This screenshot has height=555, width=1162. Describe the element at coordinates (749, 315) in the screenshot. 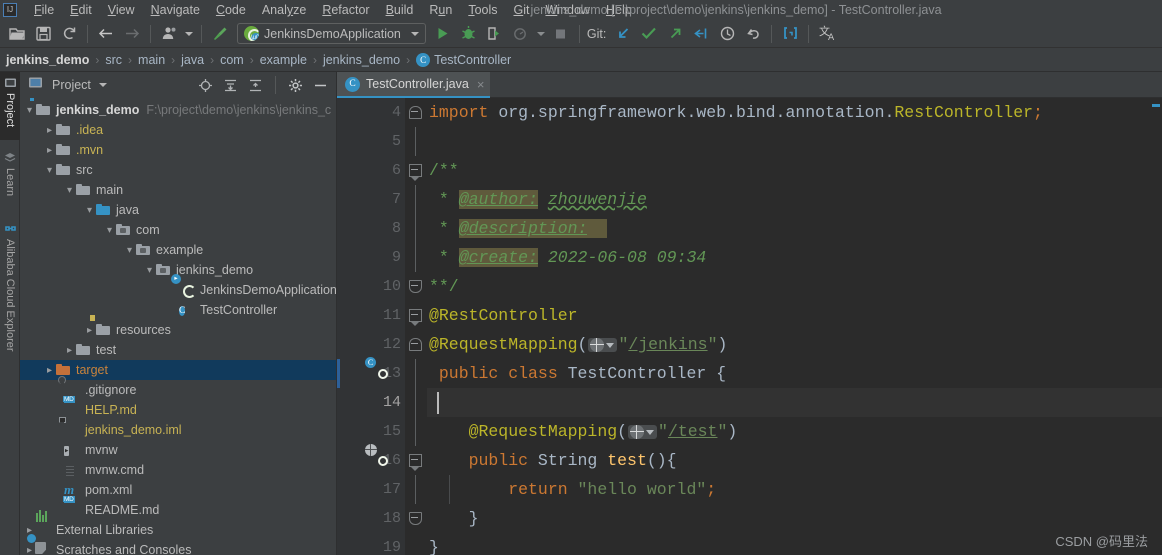

I see `code-line: 11 @RestController` at that location.